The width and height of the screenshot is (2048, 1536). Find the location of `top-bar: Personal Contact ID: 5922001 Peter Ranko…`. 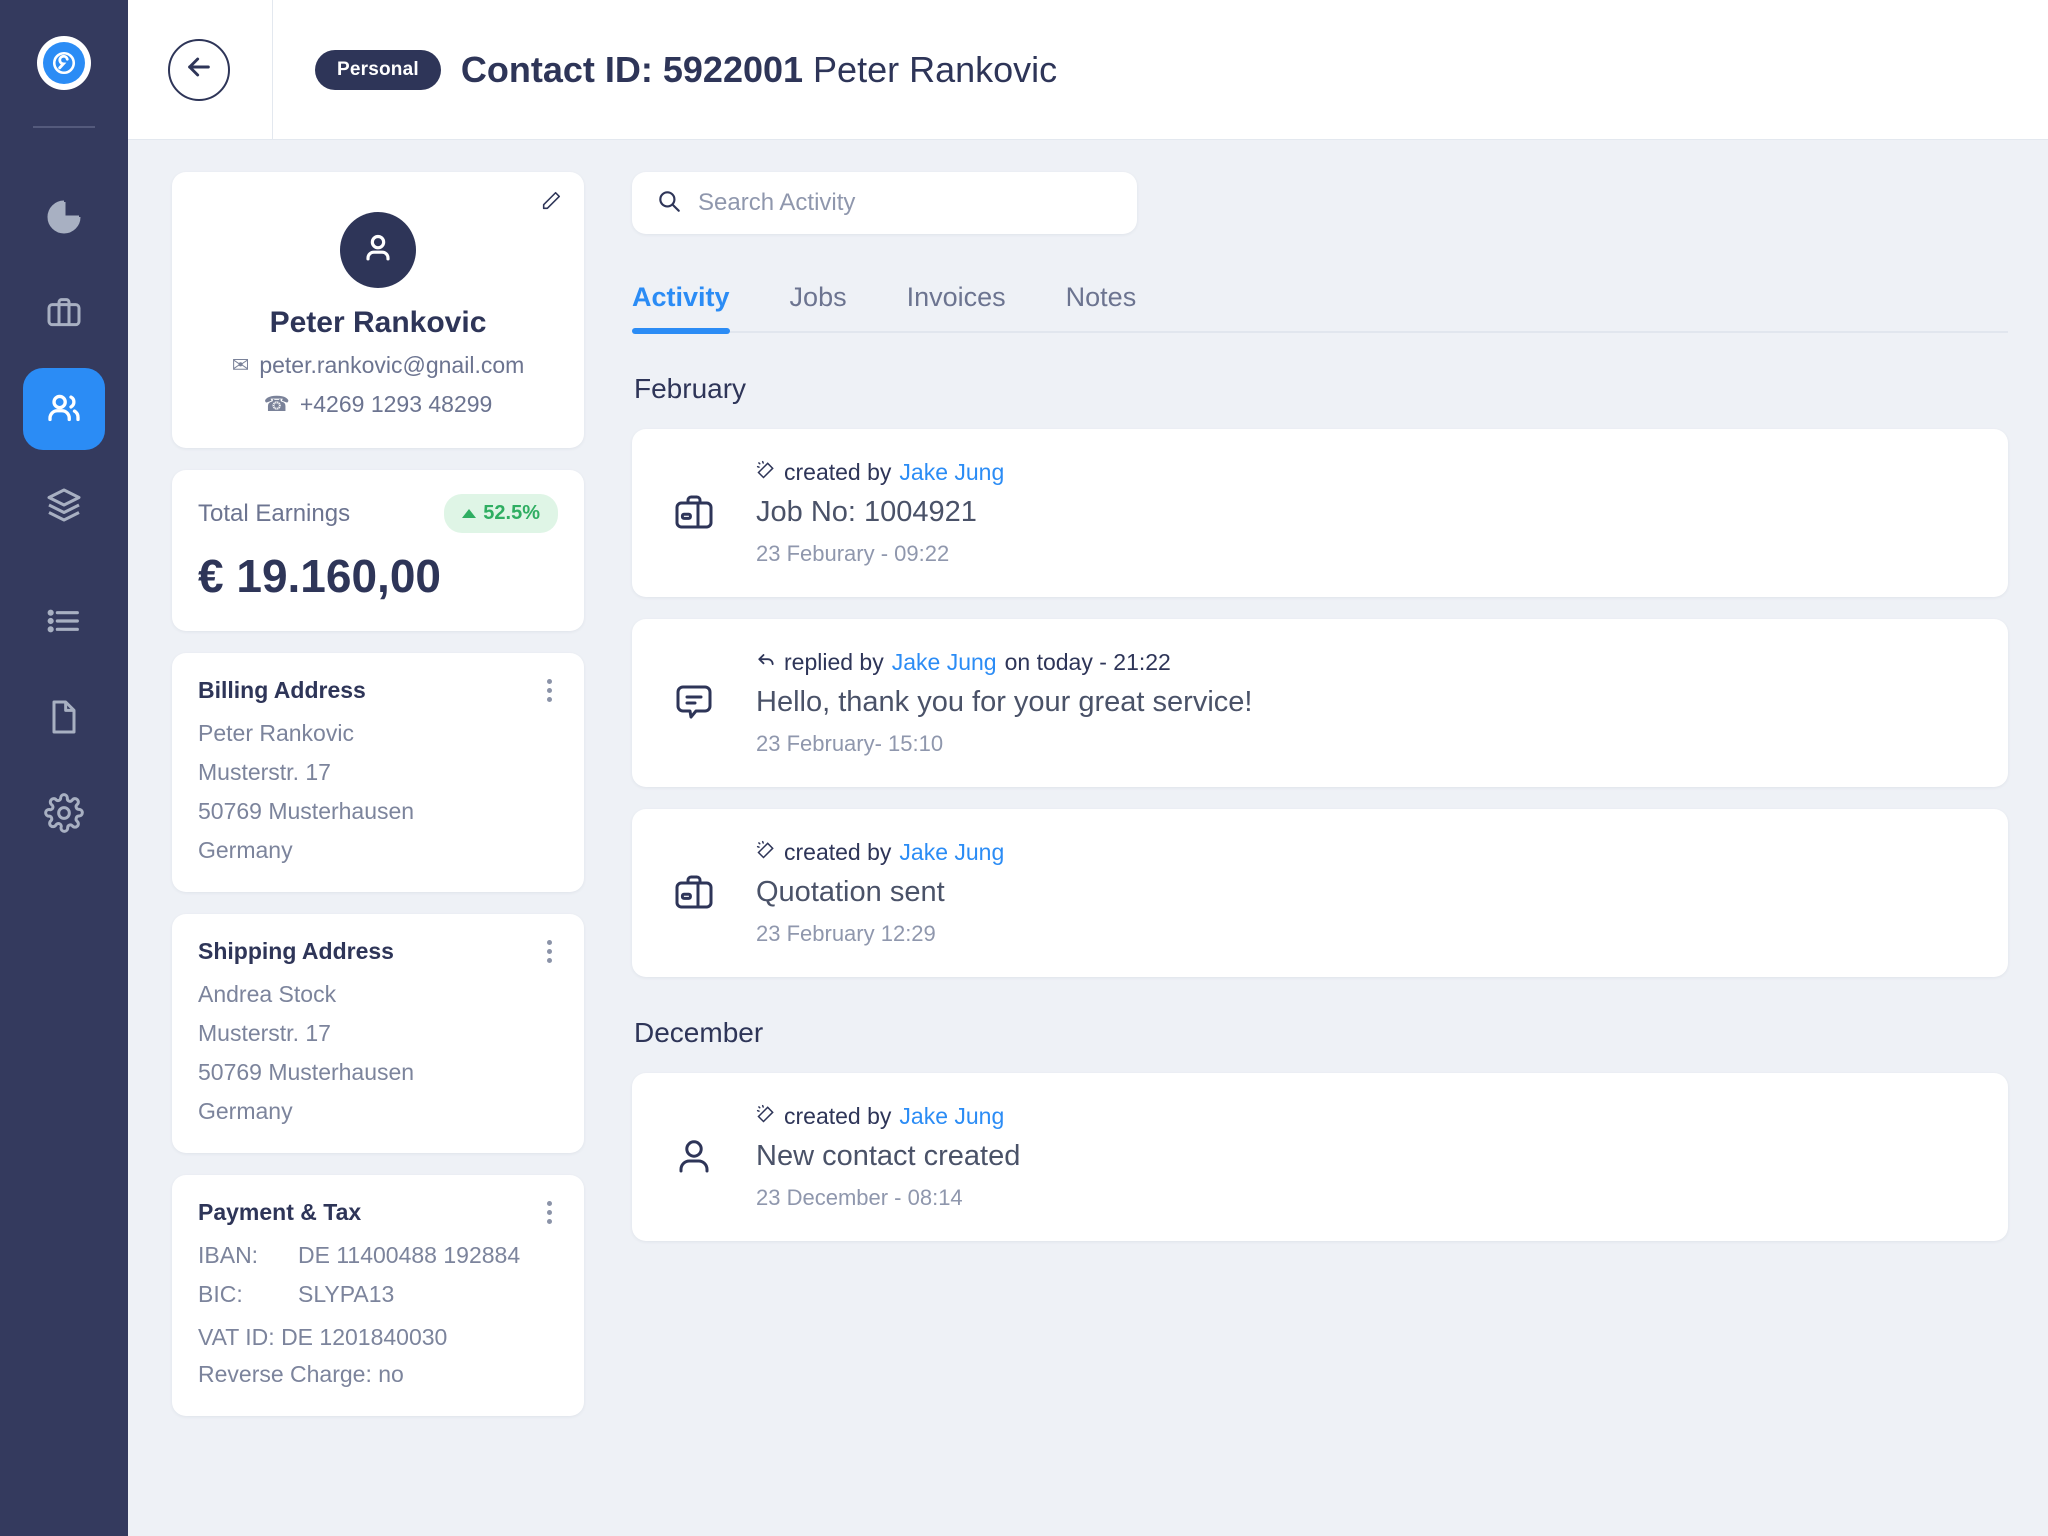

top-bar: Personal Contact ID: 5922001 Peter Ranko… is located at coordinates (1088, 70).